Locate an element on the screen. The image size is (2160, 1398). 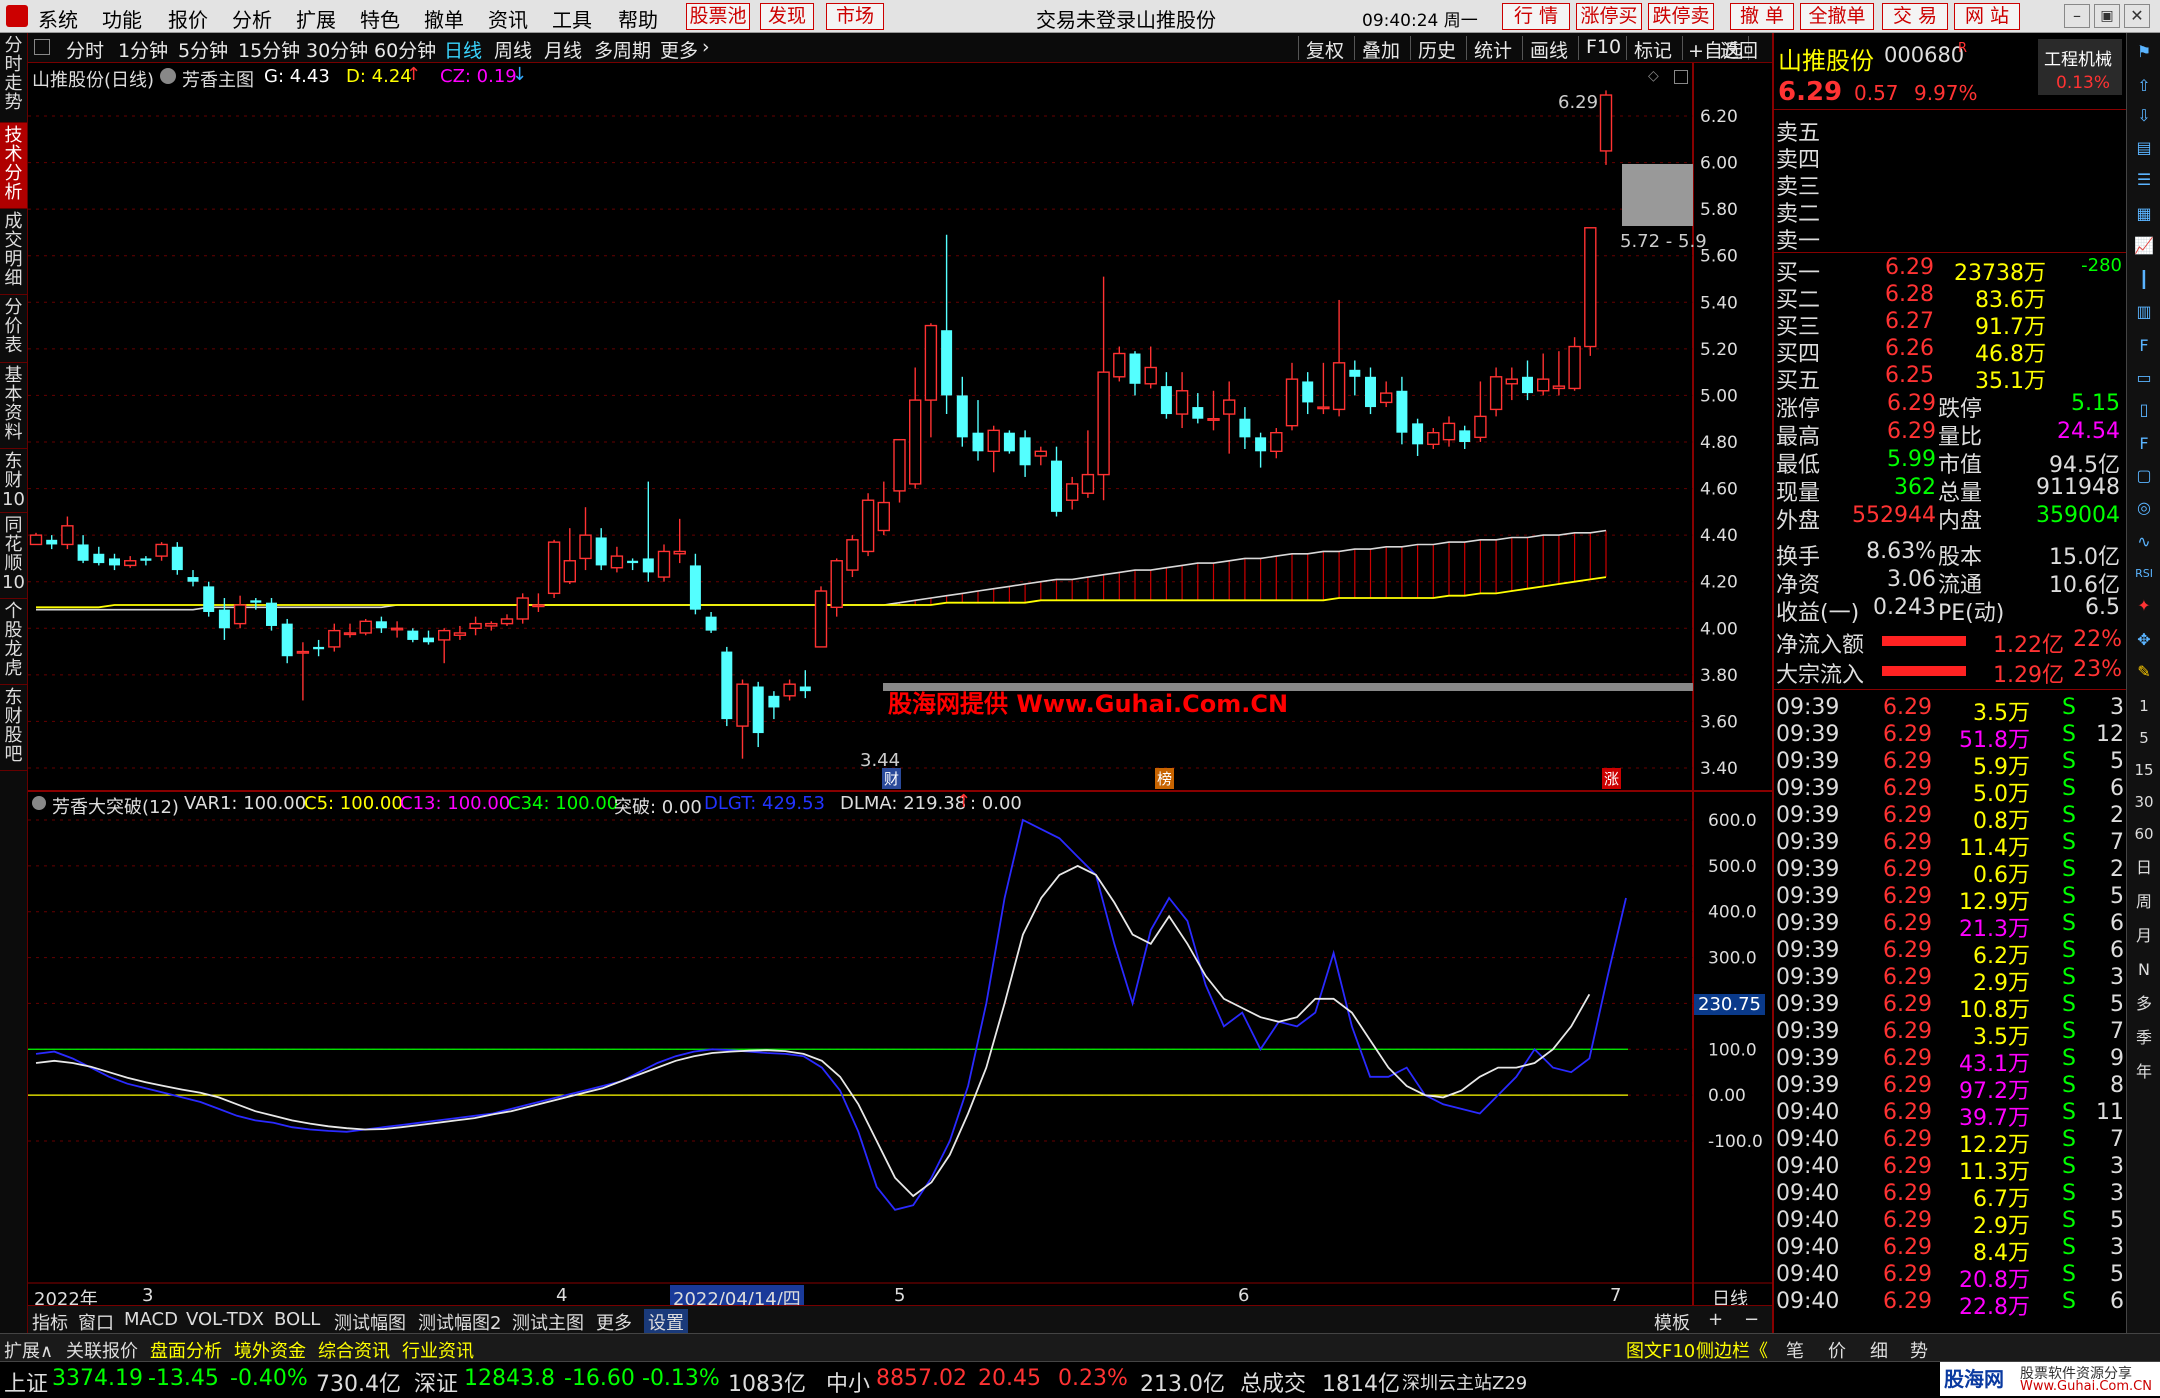
tool-year: 年 is located at coordinates (2144, 1072).